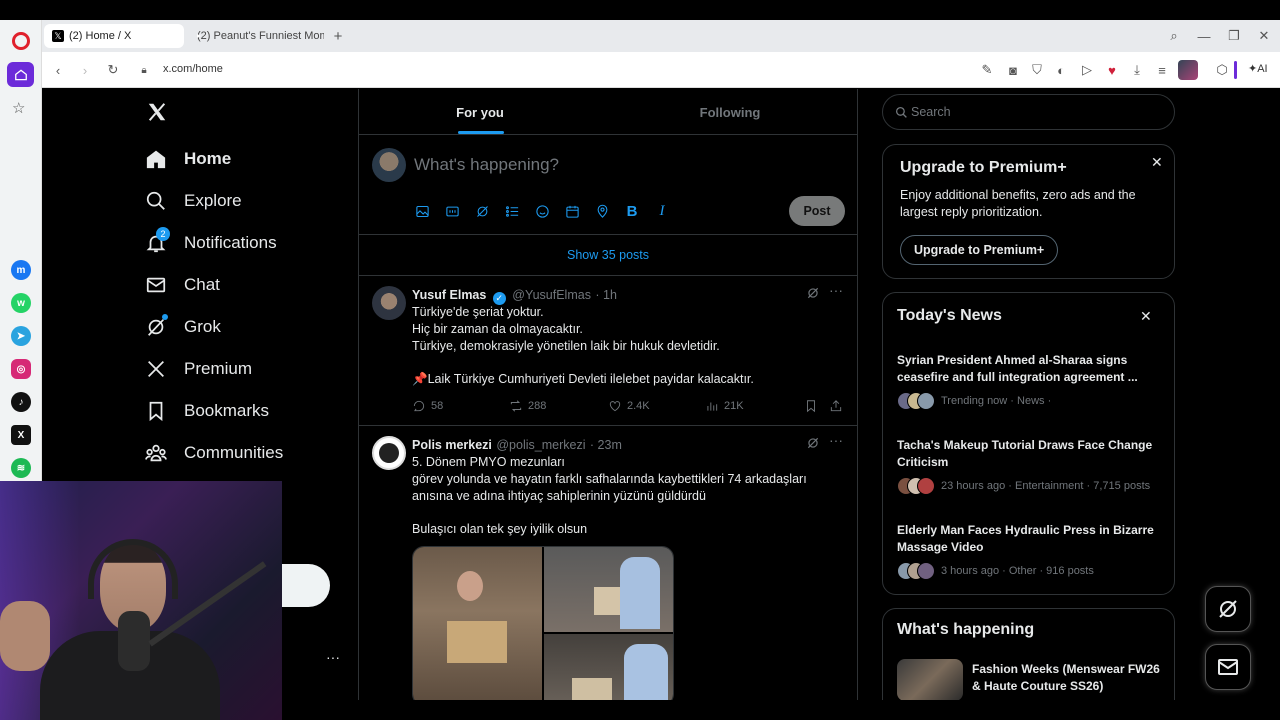 This screenshot has width=1280, height=720. I want to click on menu-icon: ≡, so click(1162, 70).